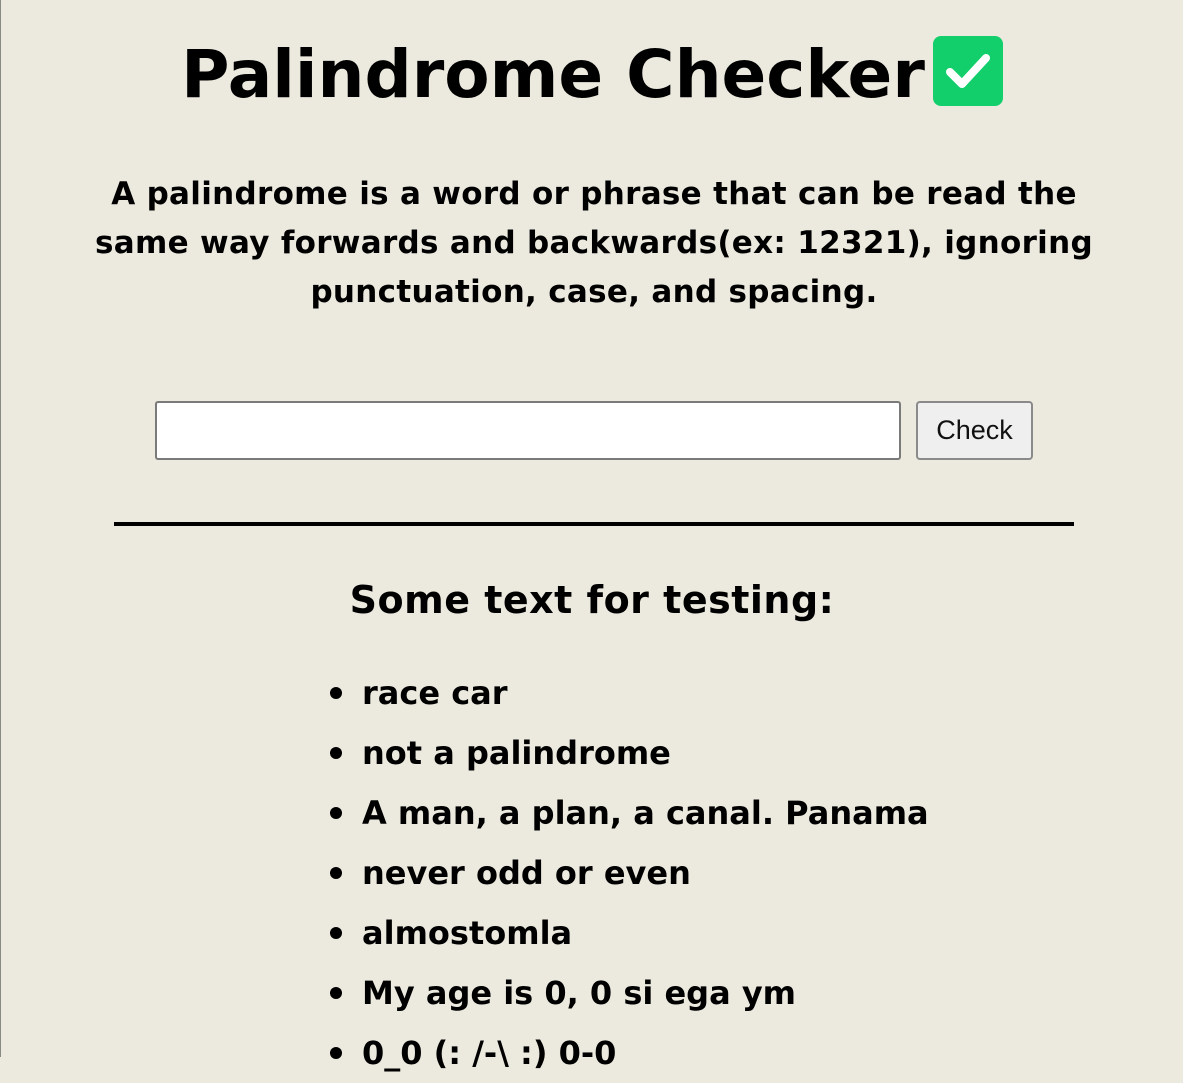 This screenshot has height=1083, width=1183. I want to click on list-item: 0_0 (: /-\ :) 0-0, so click(625, 1053).